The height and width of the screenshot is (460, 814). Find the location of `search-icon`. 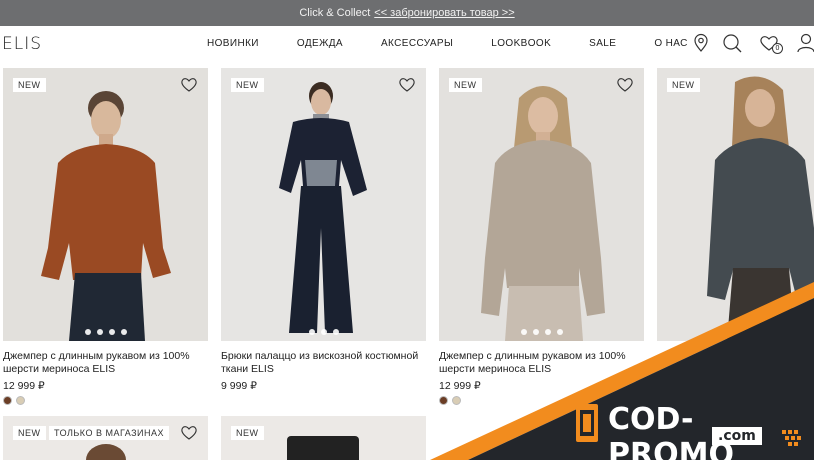

search-icon is located at coordinates (732, 43).